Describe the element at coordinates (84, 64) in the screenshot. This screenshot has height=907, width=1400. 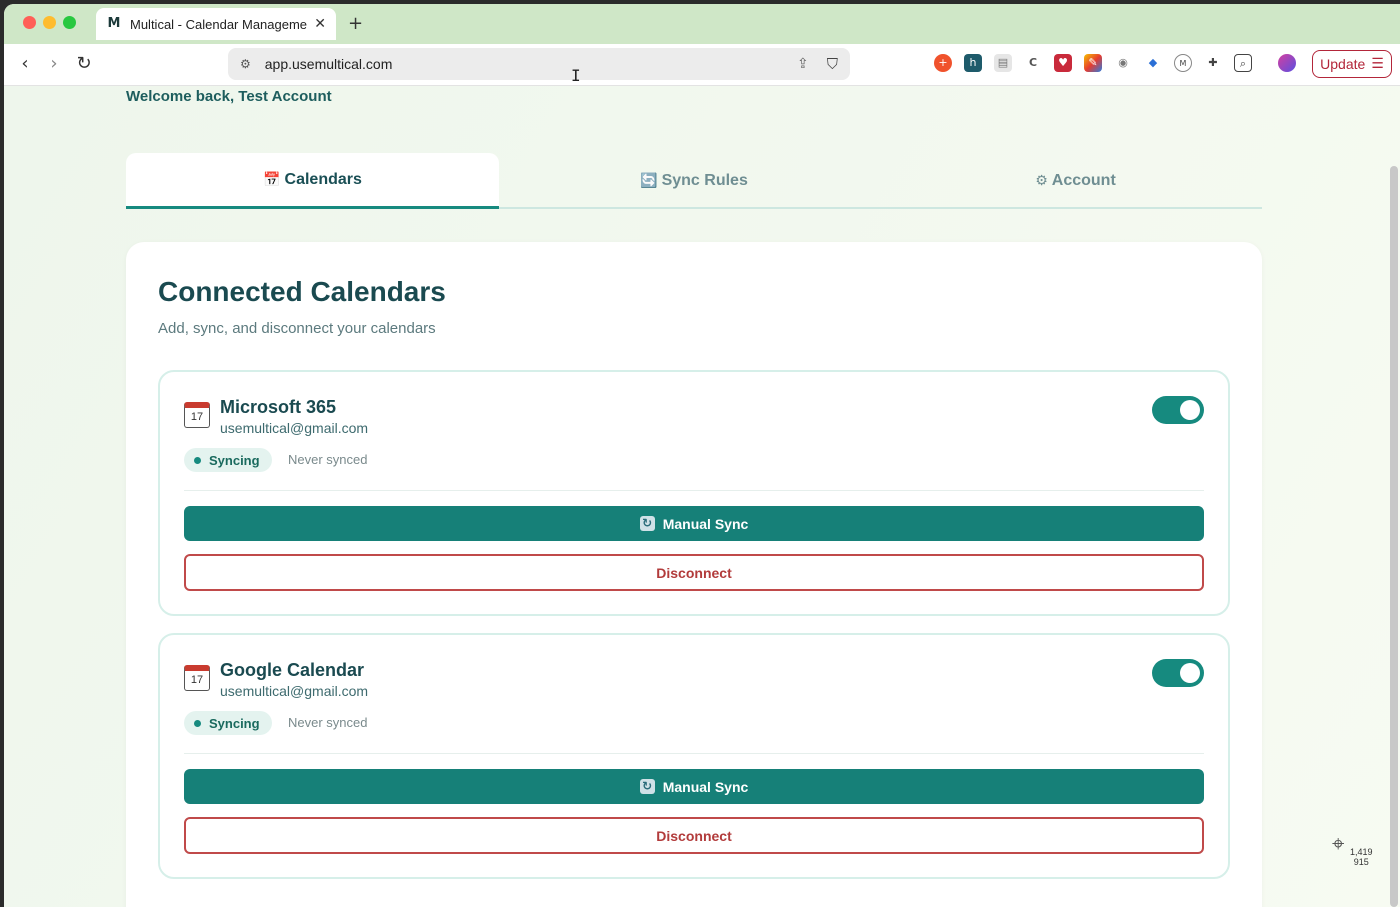
I see `reload-button: ↻` at that location.